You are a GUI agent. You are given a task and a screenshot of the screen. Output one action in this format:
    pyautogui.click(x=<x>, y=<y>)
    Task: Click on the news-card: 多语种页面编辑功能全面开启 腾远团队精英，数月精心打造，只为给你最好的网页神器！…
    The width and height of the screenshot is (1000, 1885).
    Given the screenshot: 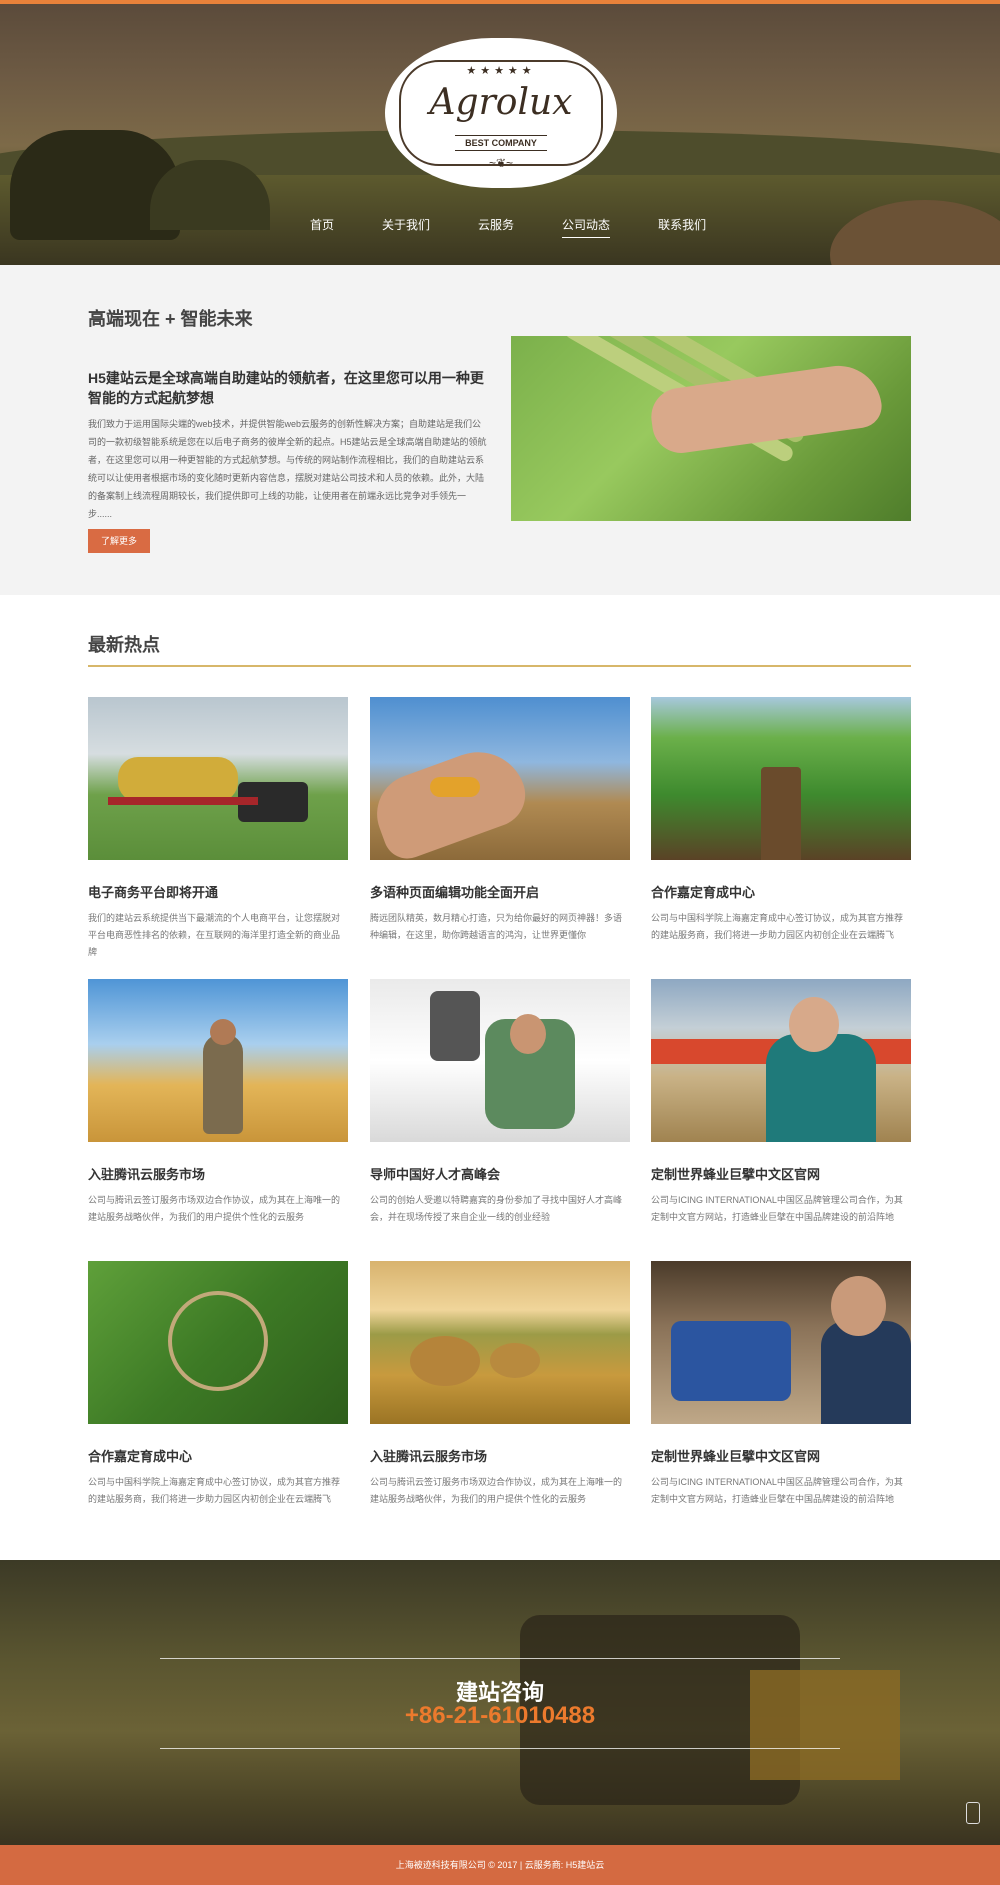 What is the action you would take?
    pyautogui.click(x=500, y=820)
    